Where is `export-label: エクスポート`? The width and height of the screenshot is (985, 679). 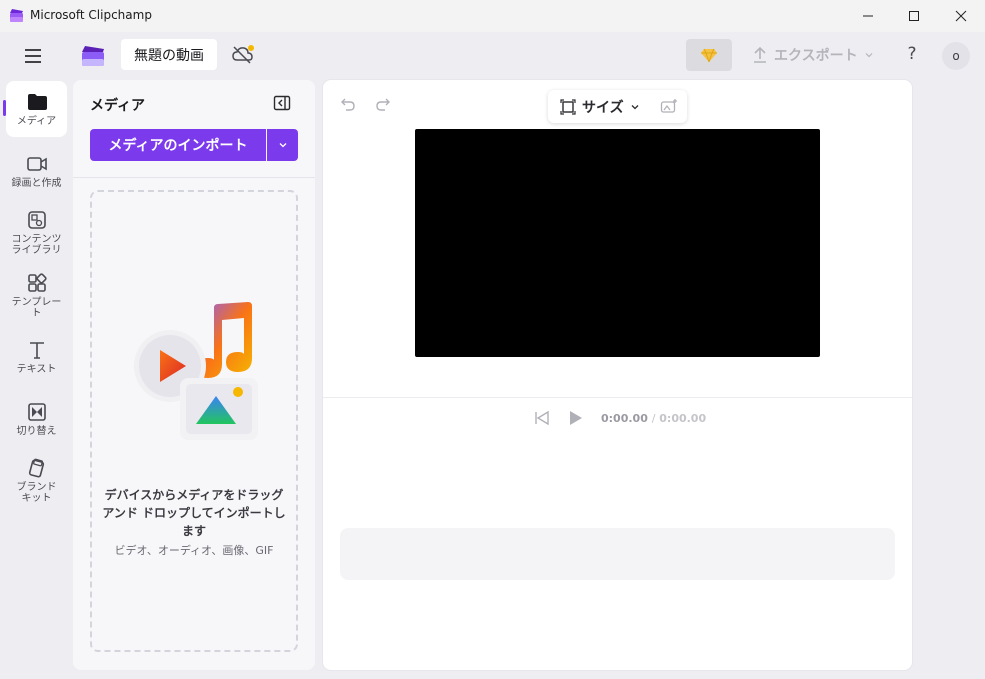 export-label: エクスポート is located at coordinates (816, 56).